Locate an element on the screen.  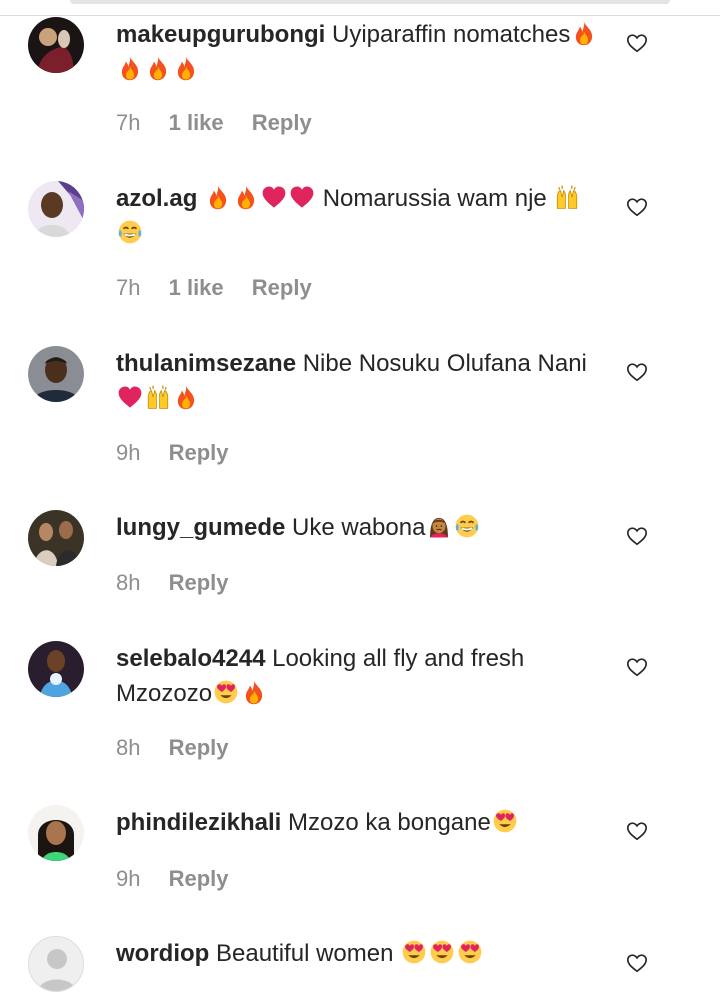
comment-text: Uke wabona is located at coordinates (359, 527).